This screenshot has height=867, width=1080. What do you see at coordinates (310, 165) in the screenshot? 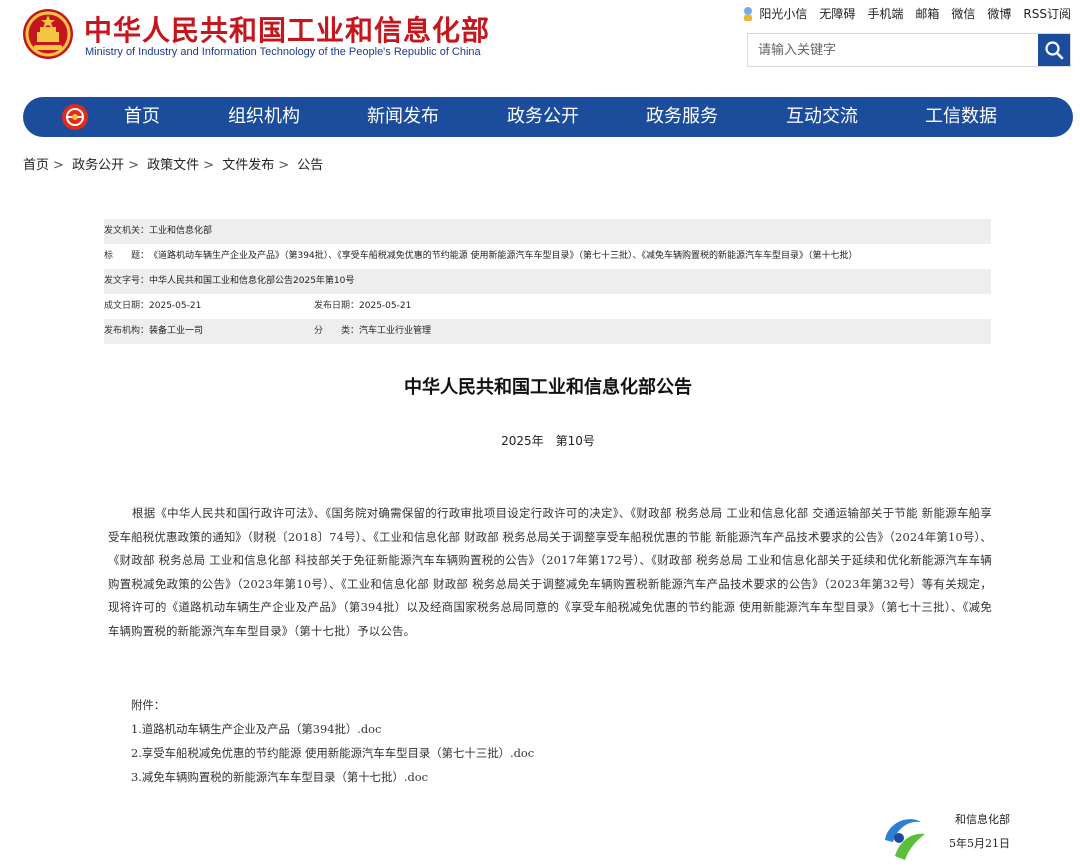
I see `breadcrumb-announcement: 公告` at bounding box center [310, 165].